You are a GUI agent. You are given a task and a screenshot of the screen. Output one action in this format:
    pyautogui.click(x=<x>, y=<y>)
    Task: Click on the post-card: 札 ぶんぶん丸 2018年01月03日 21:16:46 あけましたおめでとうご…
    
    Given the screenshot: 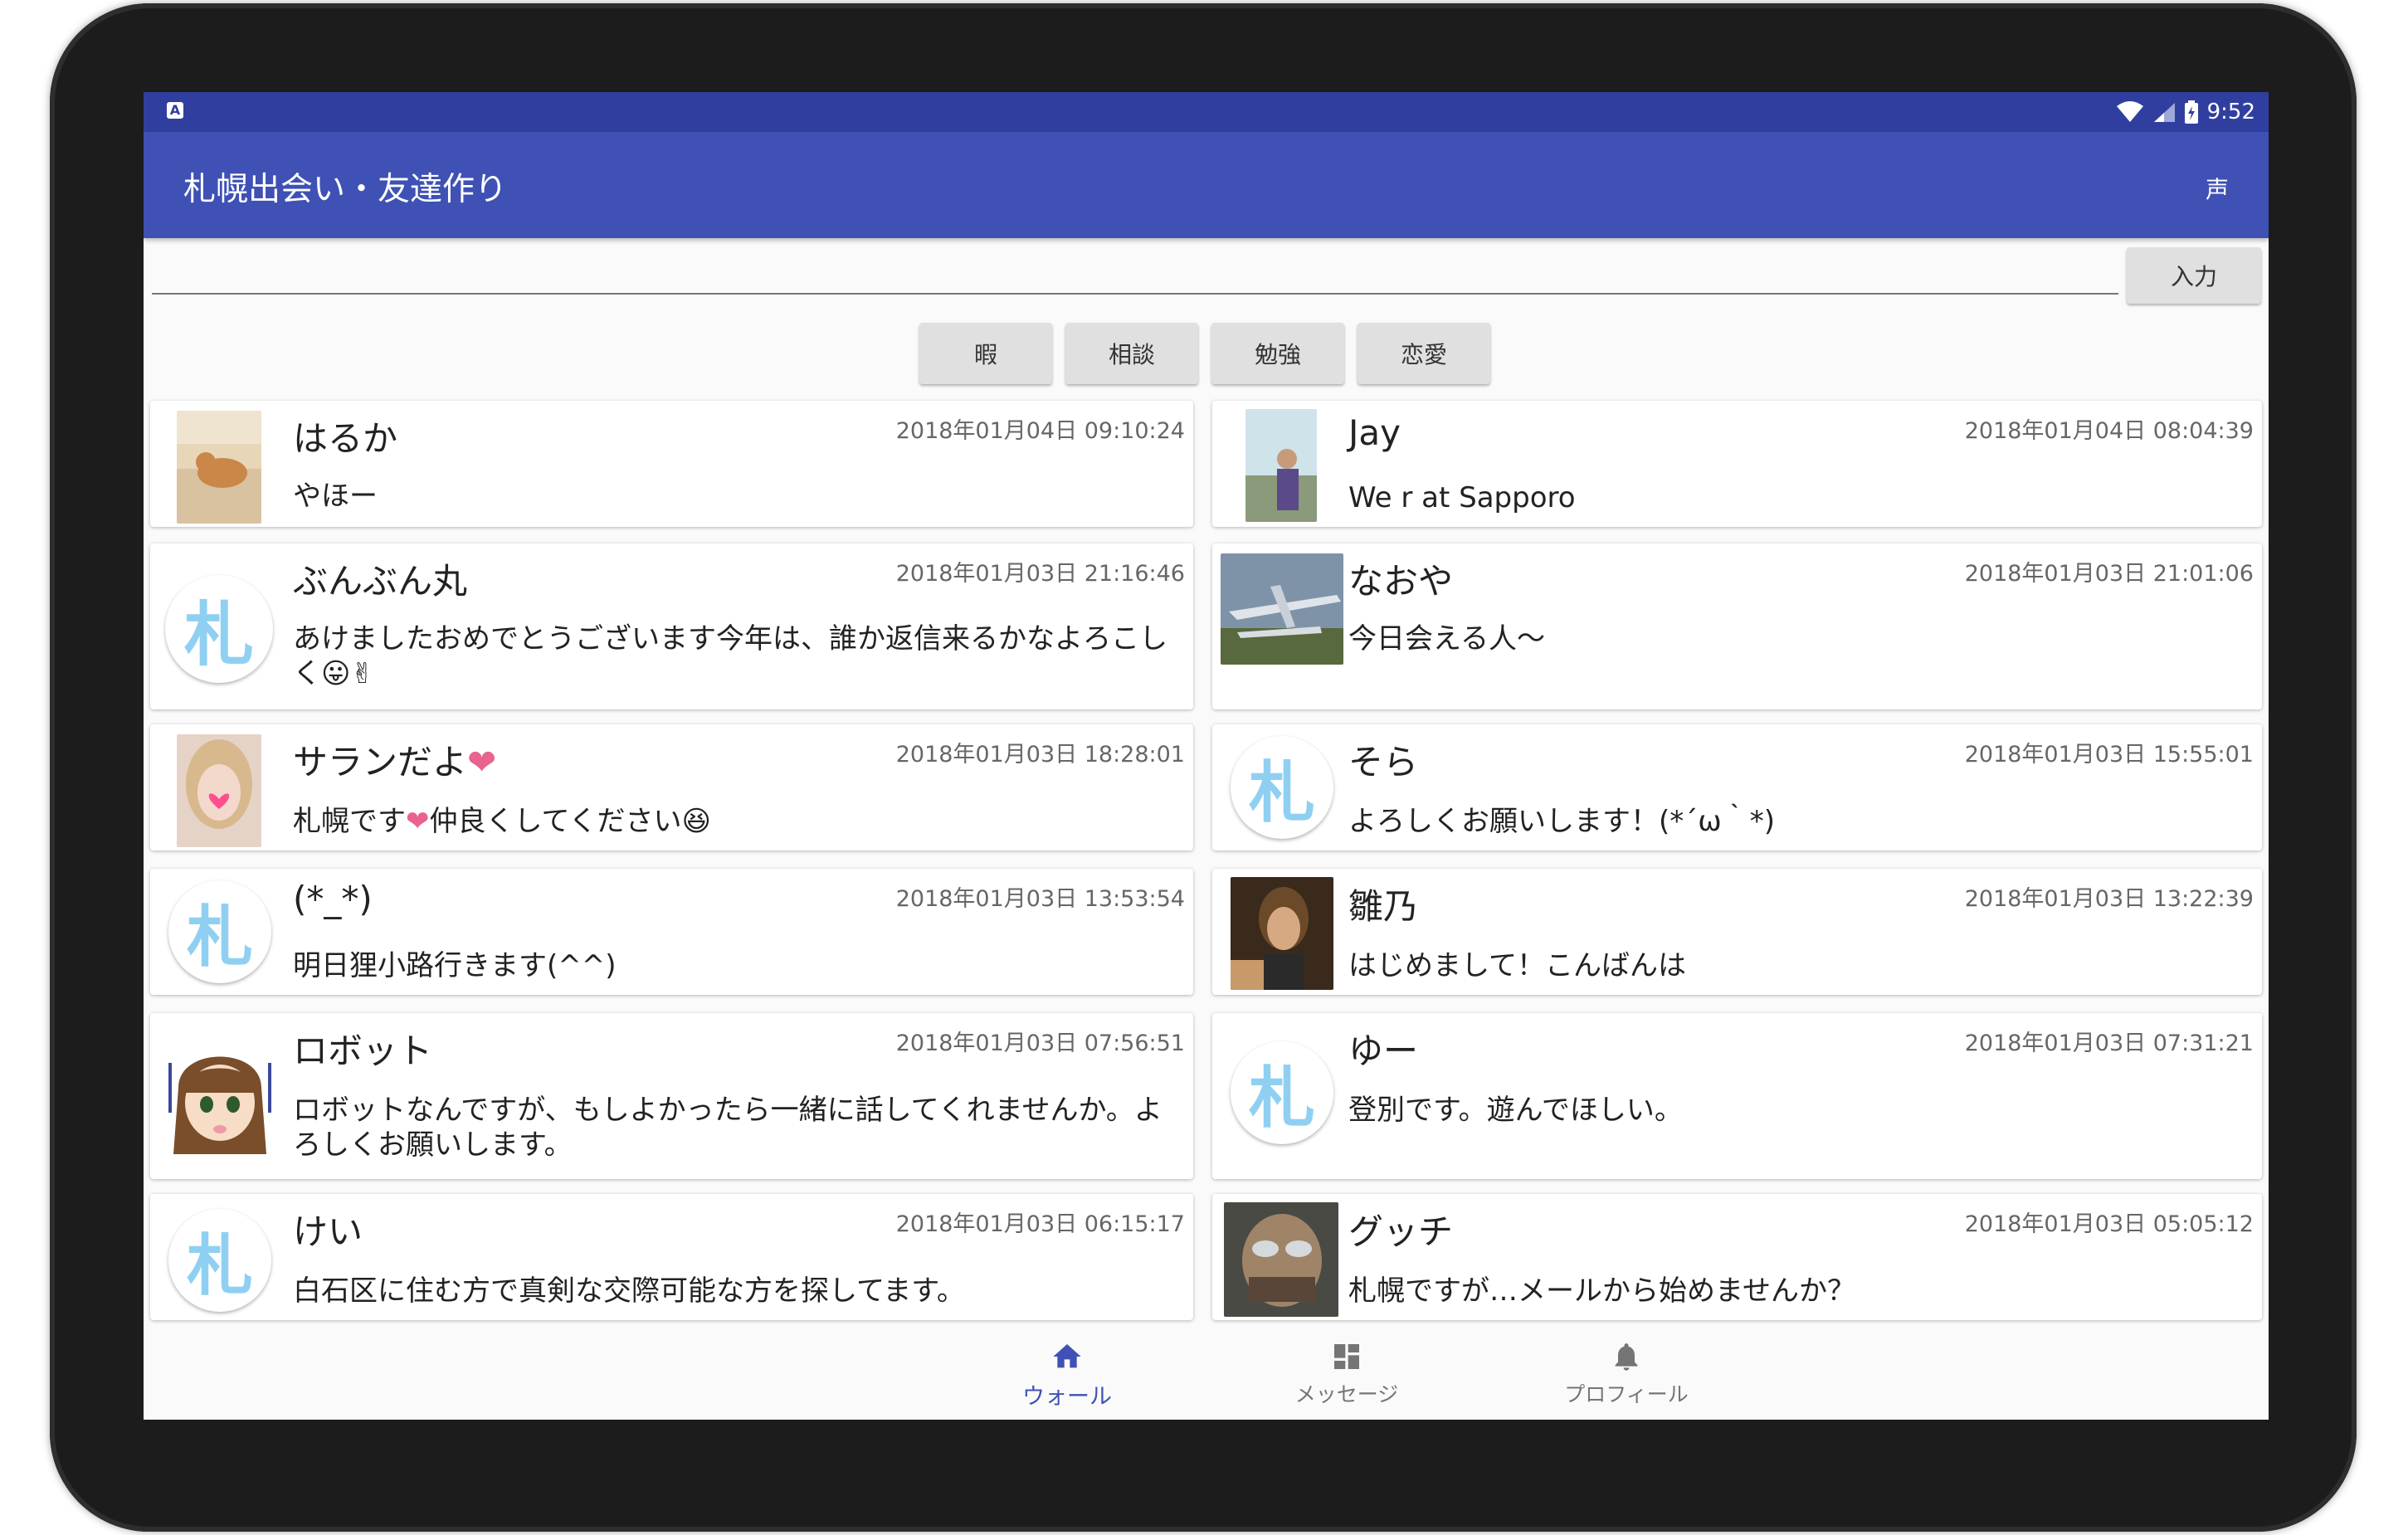 What is the action you would take?
    pyautogui.click(x=671, y=626)
    